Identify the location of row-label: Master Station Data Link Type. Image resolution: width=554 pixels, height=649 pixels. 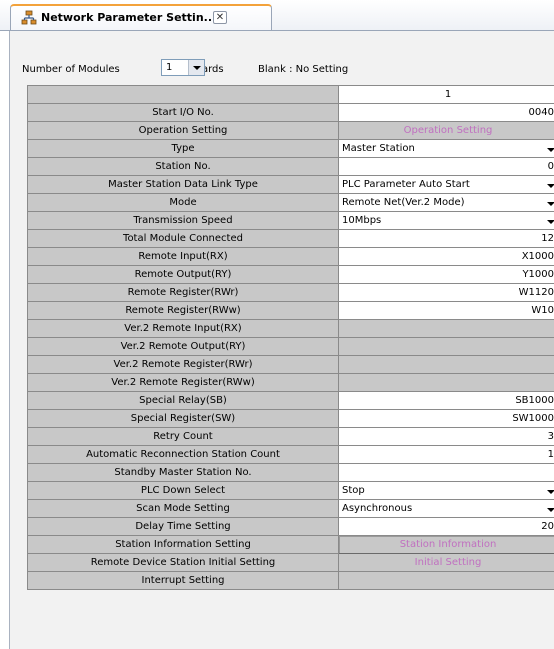
(183, 184).